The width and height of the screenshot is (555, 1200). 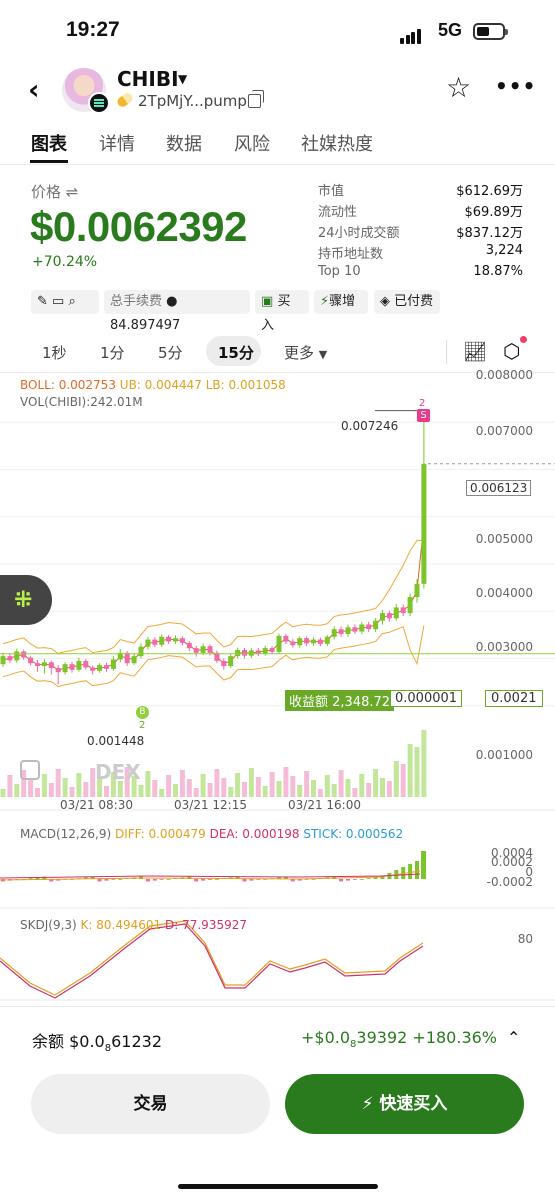 What do you see at coordinates (210, 805) in the screenshot?
I see `x-tick: 03/21 12:15` at bounding box center [210, 805].